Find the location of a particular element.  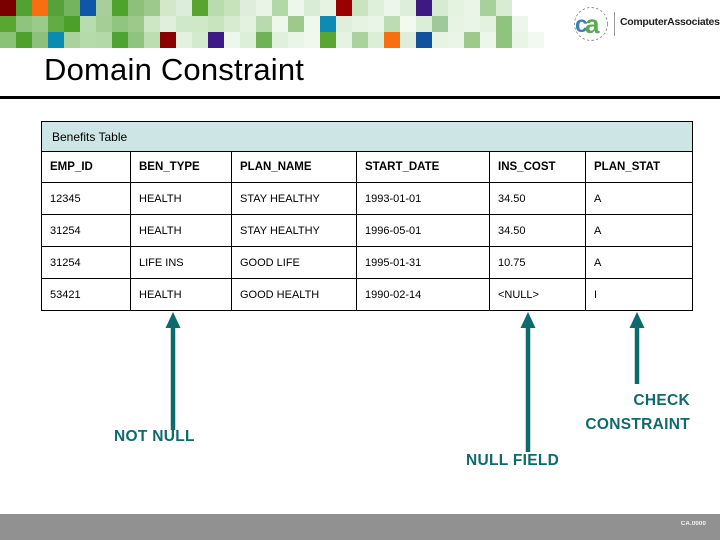

check-constraint-arrow is located at coordinates (637, 348).